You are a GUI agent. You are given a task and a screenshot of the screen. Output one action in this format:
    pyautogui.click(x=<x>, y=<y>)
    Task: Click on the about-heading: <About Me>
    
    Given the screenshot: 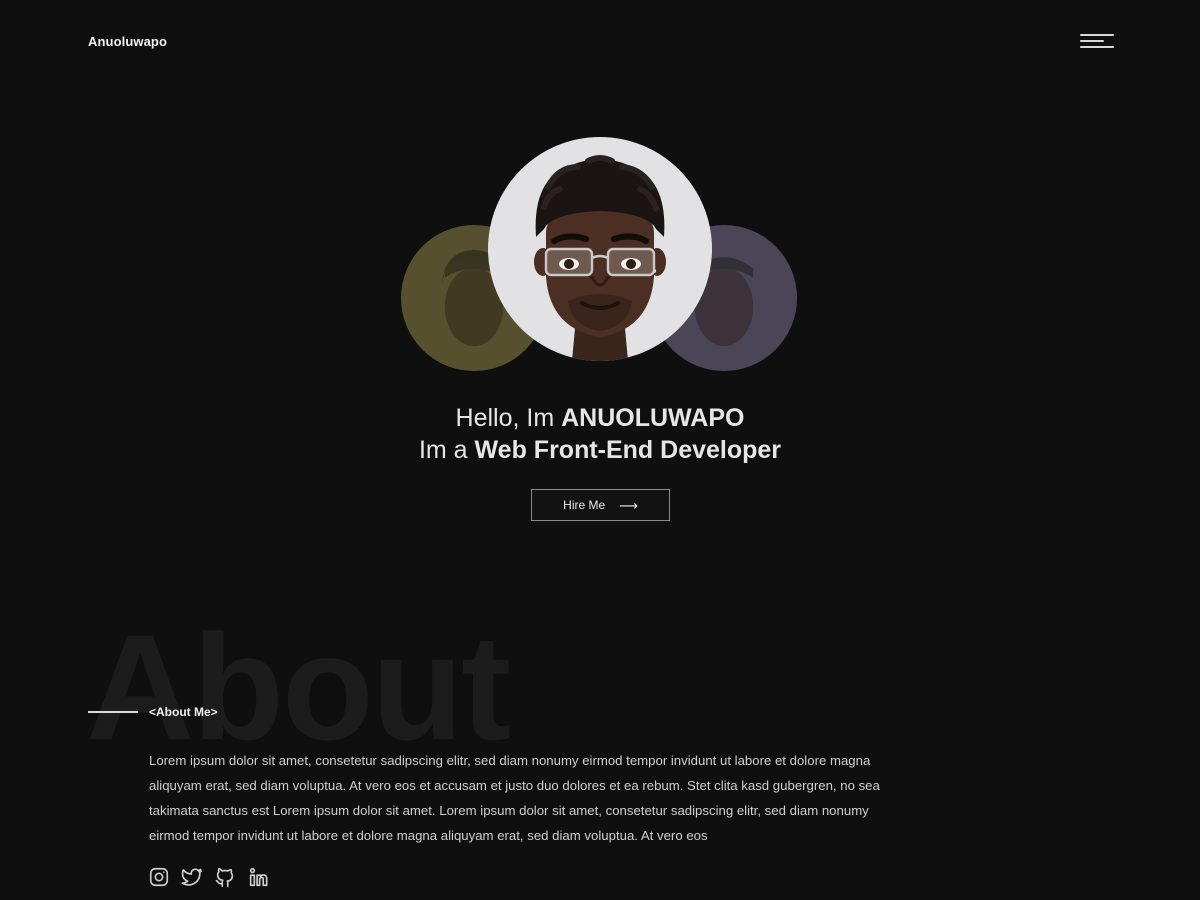 What is the action you would take?
    pyautogui.click(x=183, y=712)
    